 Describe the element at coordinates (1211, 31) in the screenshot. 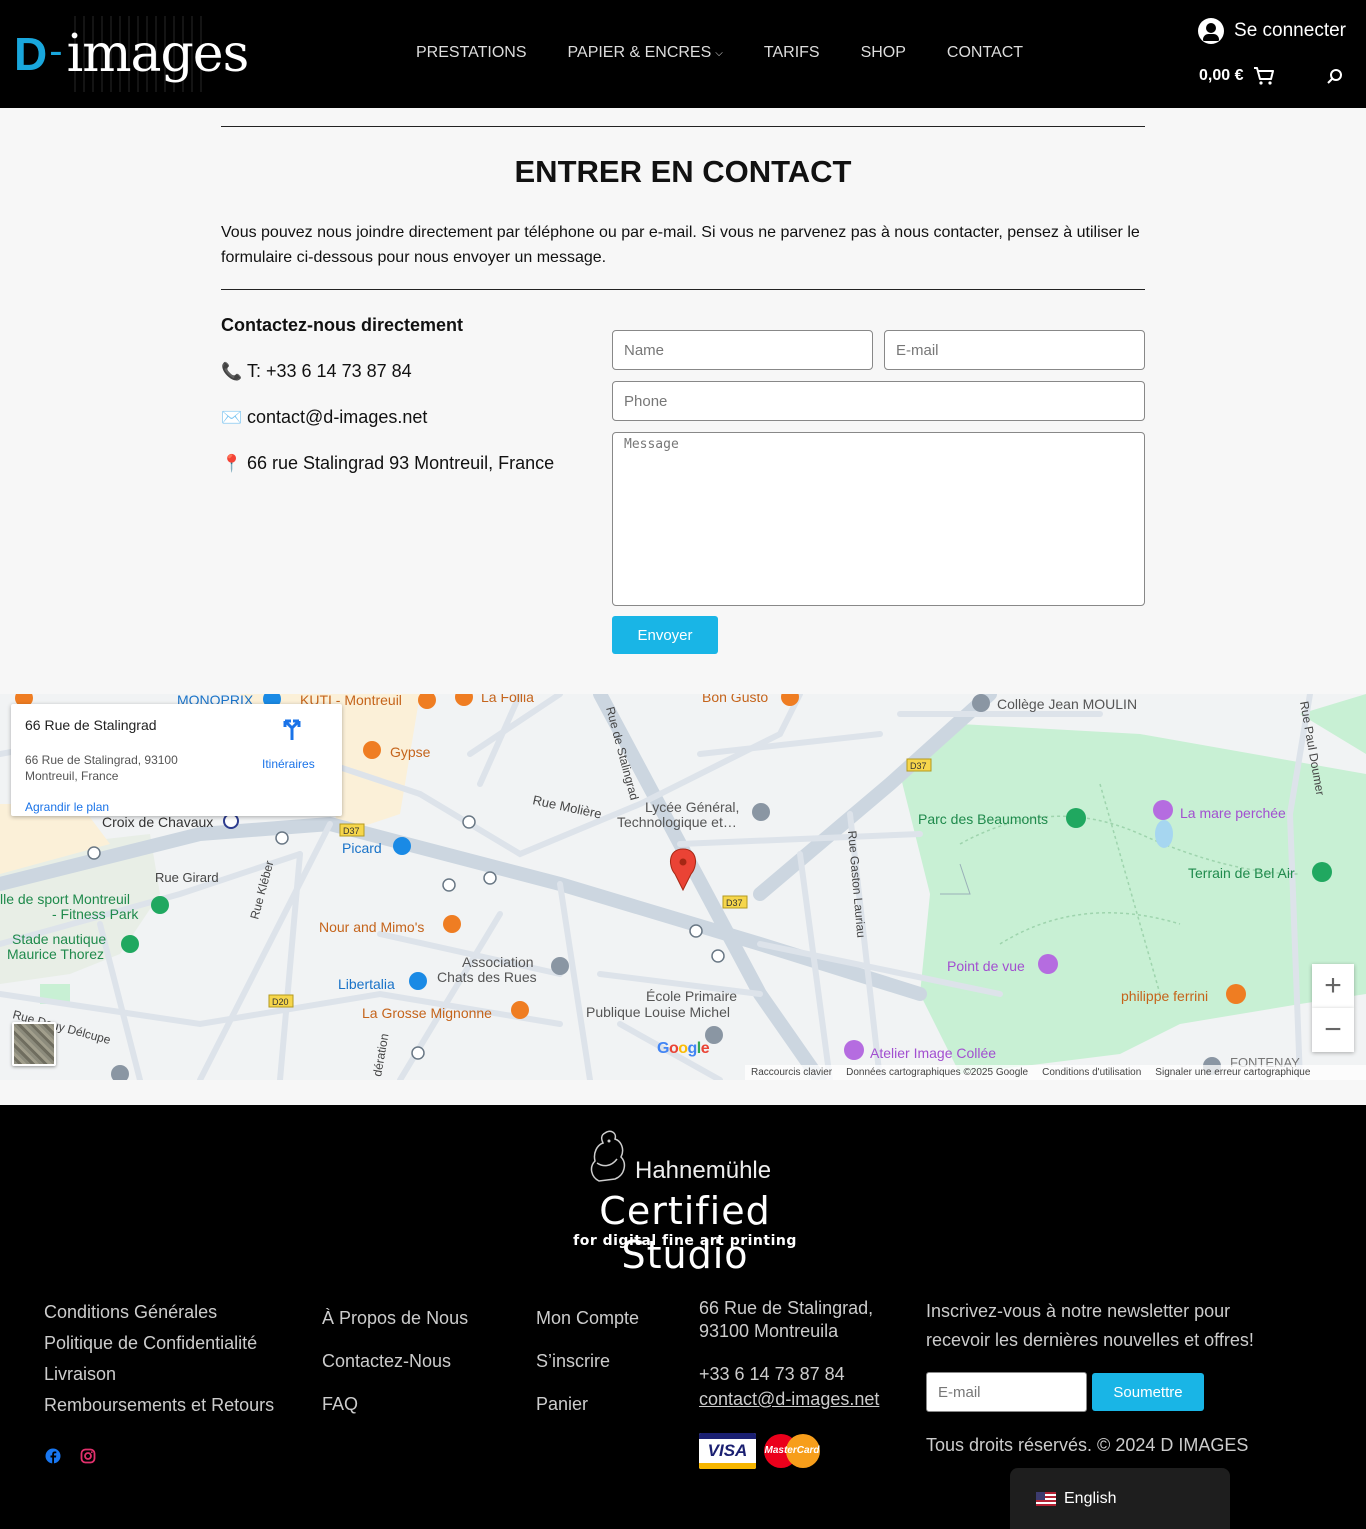

I see `user-icon` at that location.